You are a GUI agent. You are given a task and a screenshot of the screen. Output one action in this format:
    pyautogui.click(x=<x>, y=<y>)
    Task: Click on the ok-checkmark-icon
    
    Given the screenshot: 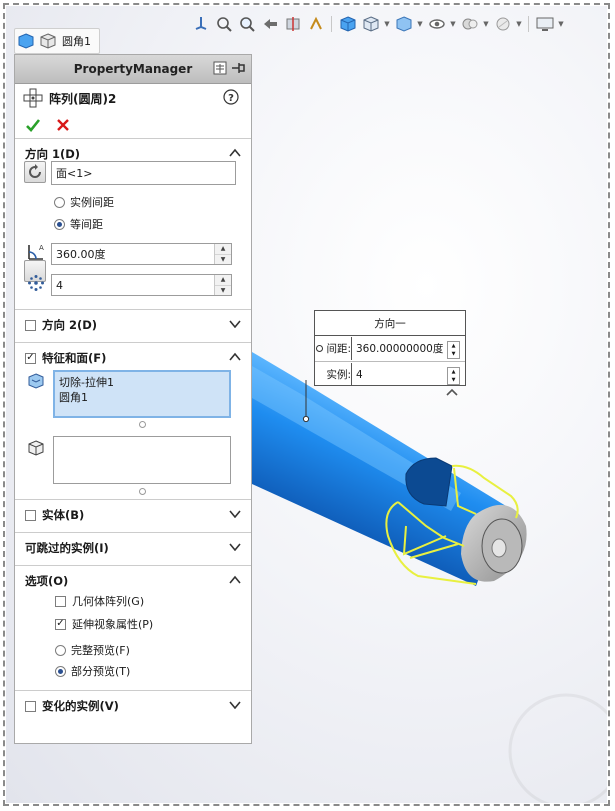 What is the action you would take?
    pyautogui.click(x=33, y=125)
    